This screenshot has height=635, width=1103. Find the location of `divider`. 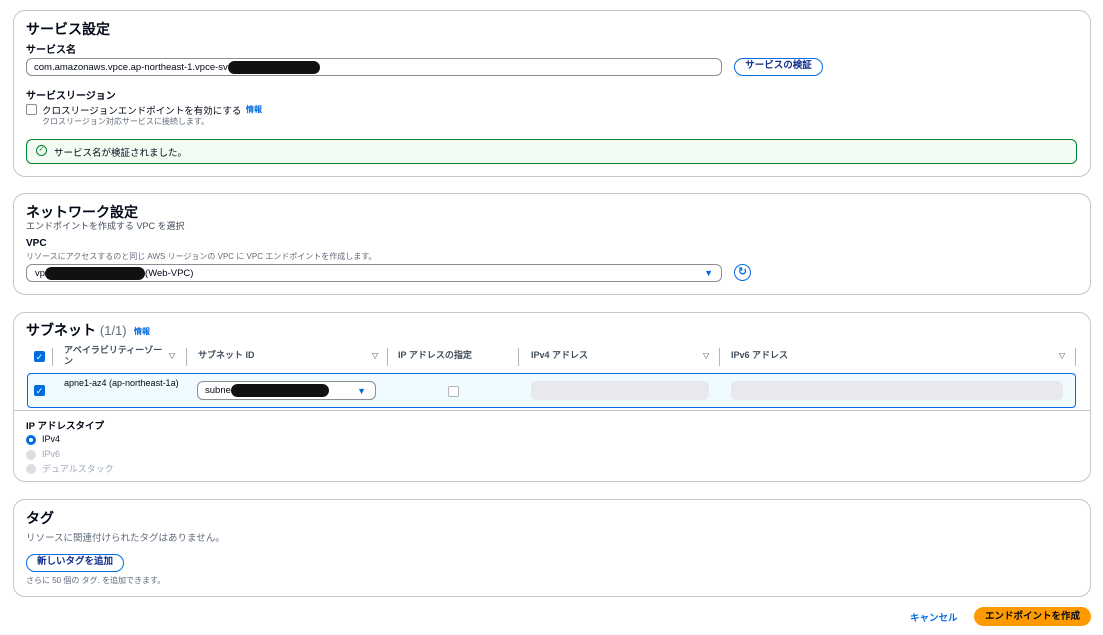

divider is located at coordinates (552, 410).